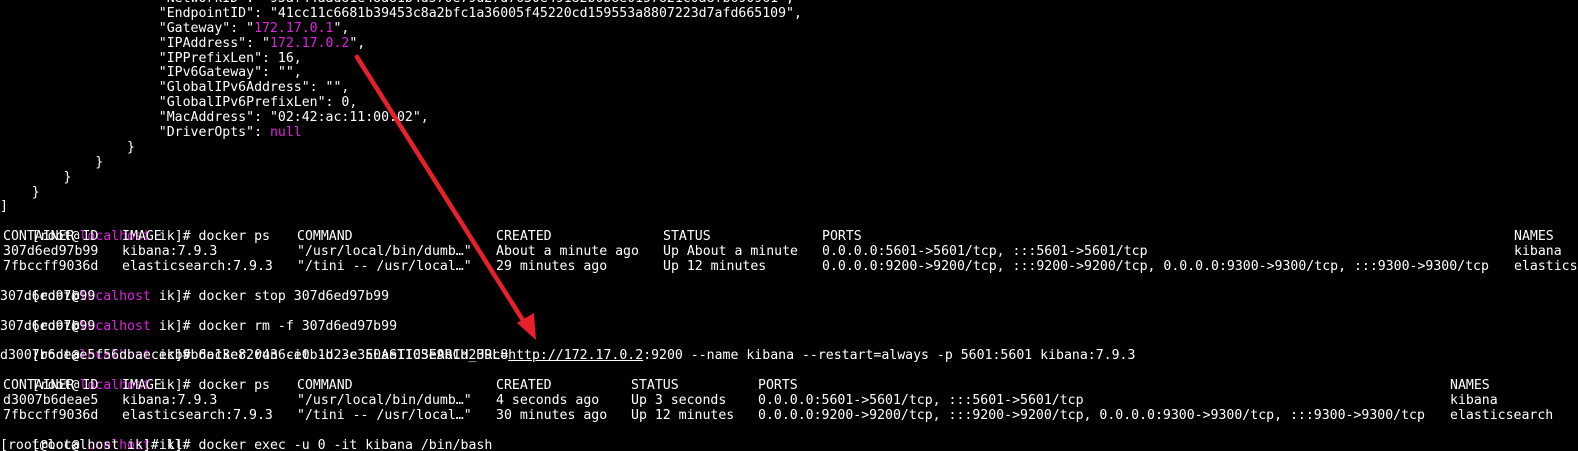  What do you see at coordinates (789, 103) in the screenshot?
I see `json-line: "GlobalIPv6PrefixLen": 0,` at bounding box center [789, 103].